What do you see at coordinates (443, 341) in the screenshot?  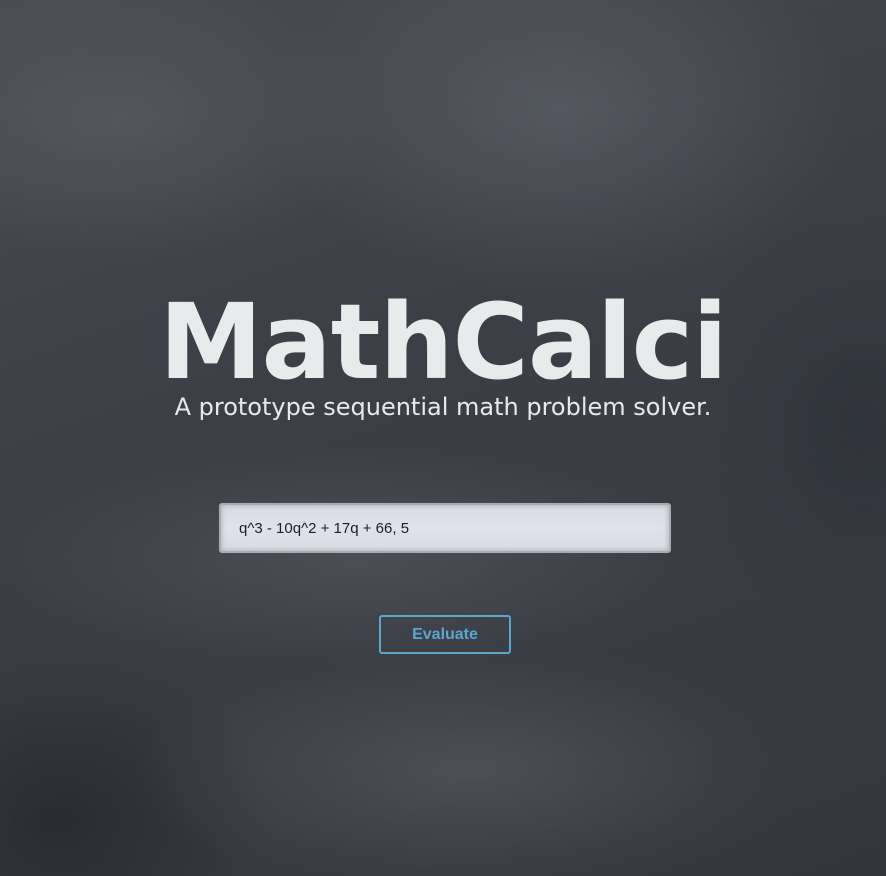 I see `page-title: MathCalci` at bounding box center [443, 341].